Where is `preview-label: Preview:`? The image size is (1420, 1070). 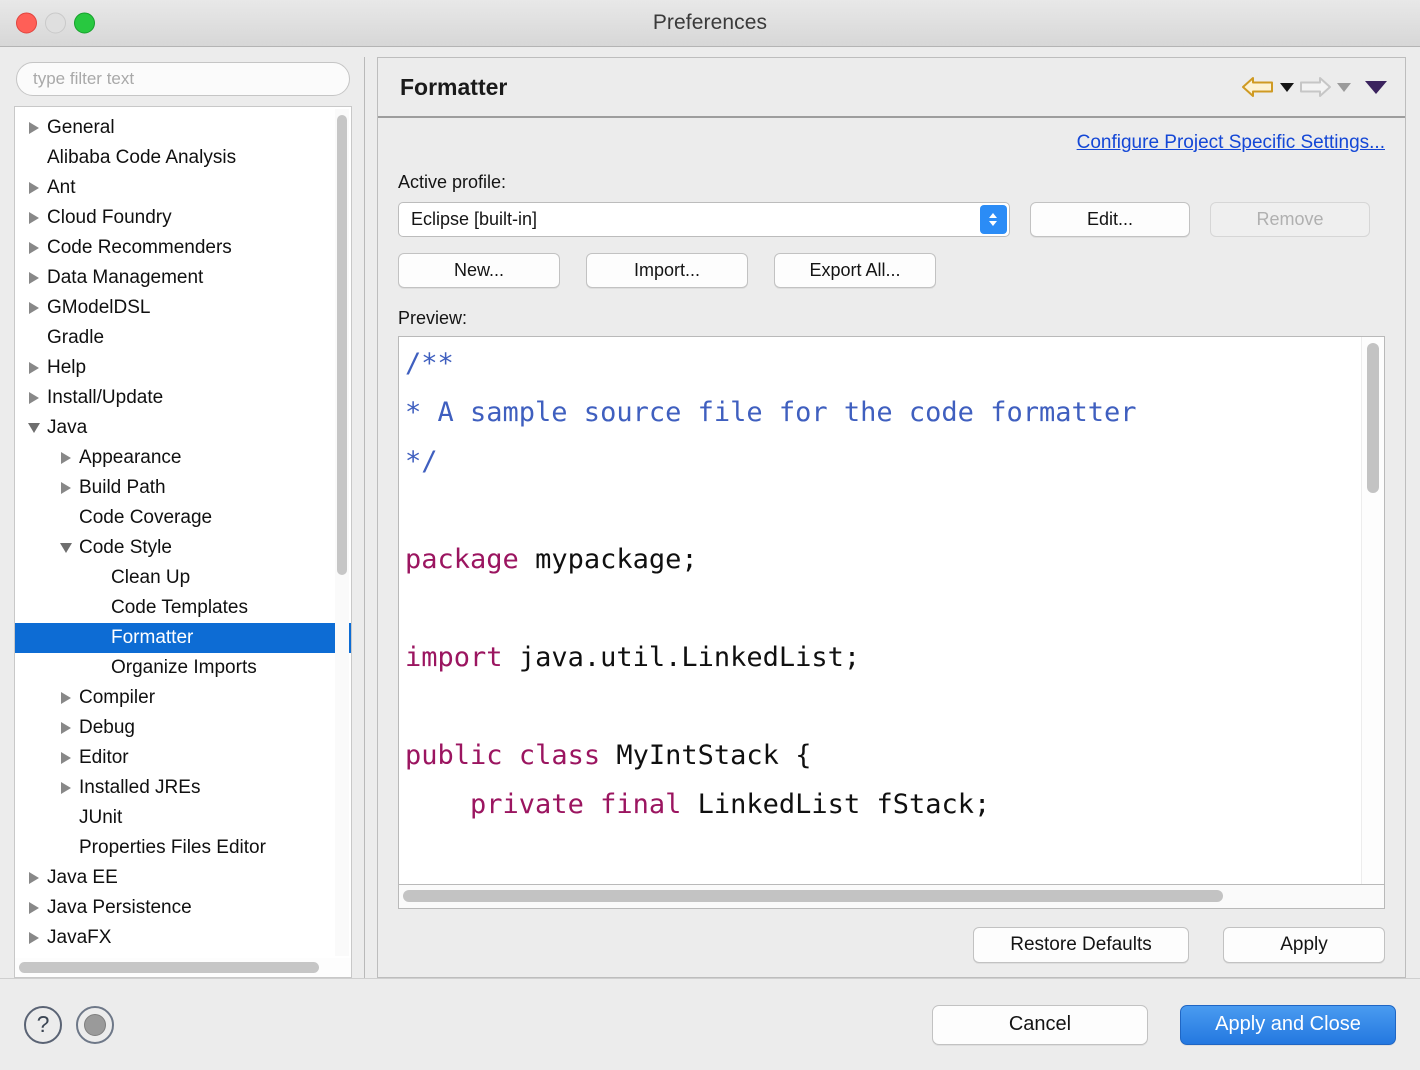
preview-label: Preview: is located at coordinates (433, 318).